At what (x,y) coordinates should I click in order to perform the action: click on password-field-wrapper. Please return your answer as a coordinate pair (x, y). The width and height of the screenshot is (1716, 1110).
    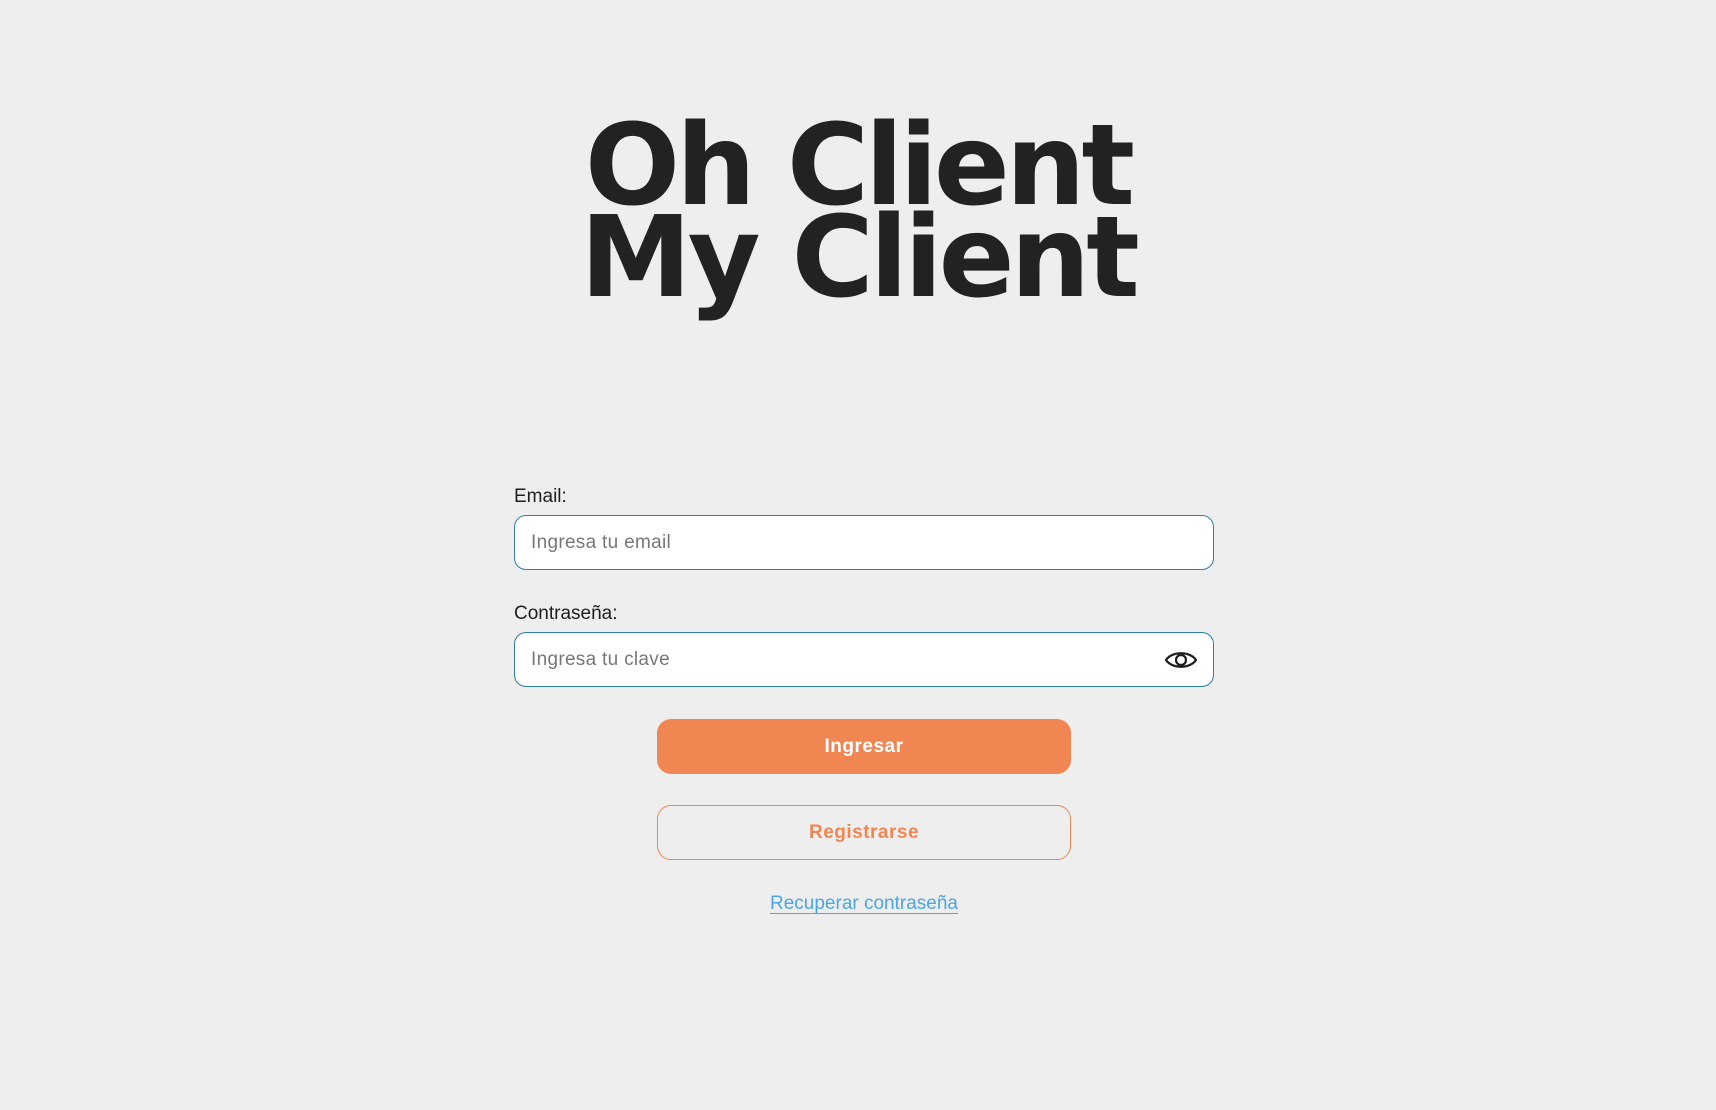
    Looking at the image, I should click on (864, 659).